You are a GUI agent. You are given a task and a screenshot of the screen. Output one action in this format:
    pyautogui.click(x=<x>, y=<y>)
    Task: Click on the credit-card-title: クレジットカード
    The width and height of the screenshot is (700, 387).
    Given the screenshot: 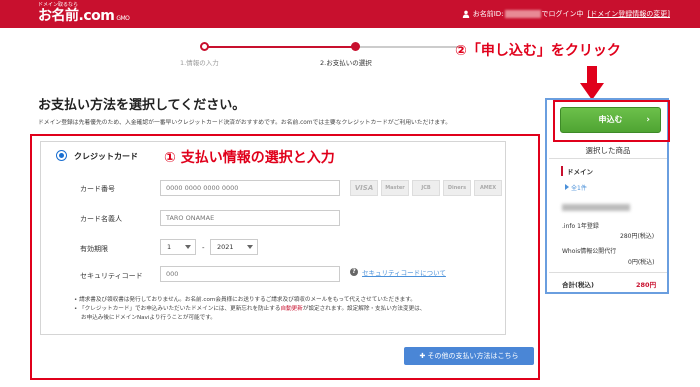 What is the action you would take?
    pyautogui.click(x=106, y=156)
    